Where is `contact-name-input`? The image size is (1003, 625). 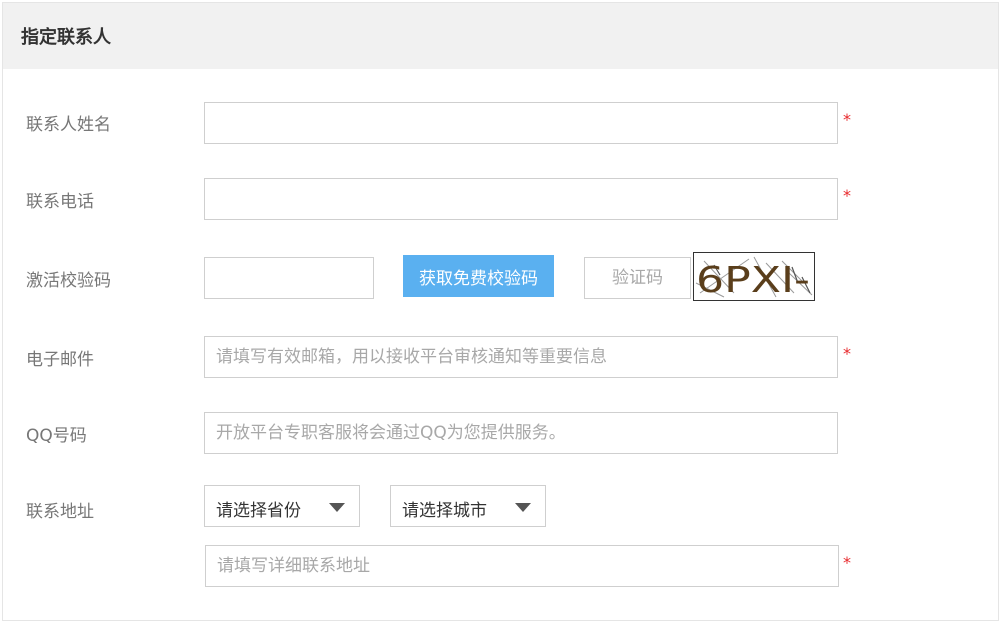 contact-name-input is located at coordinates (521, 123).